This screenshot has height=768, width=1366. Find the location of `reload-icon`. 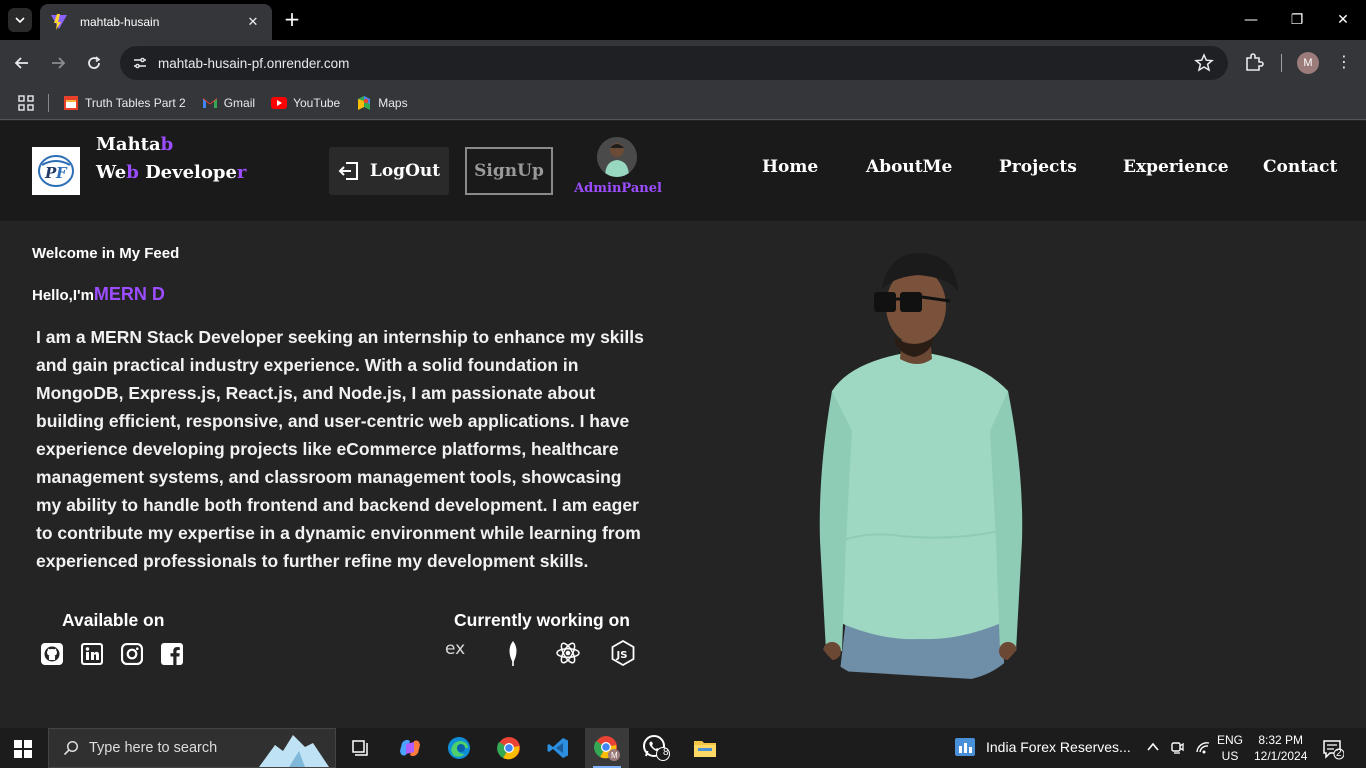

reload-icon is located at coordinates (94, 62).